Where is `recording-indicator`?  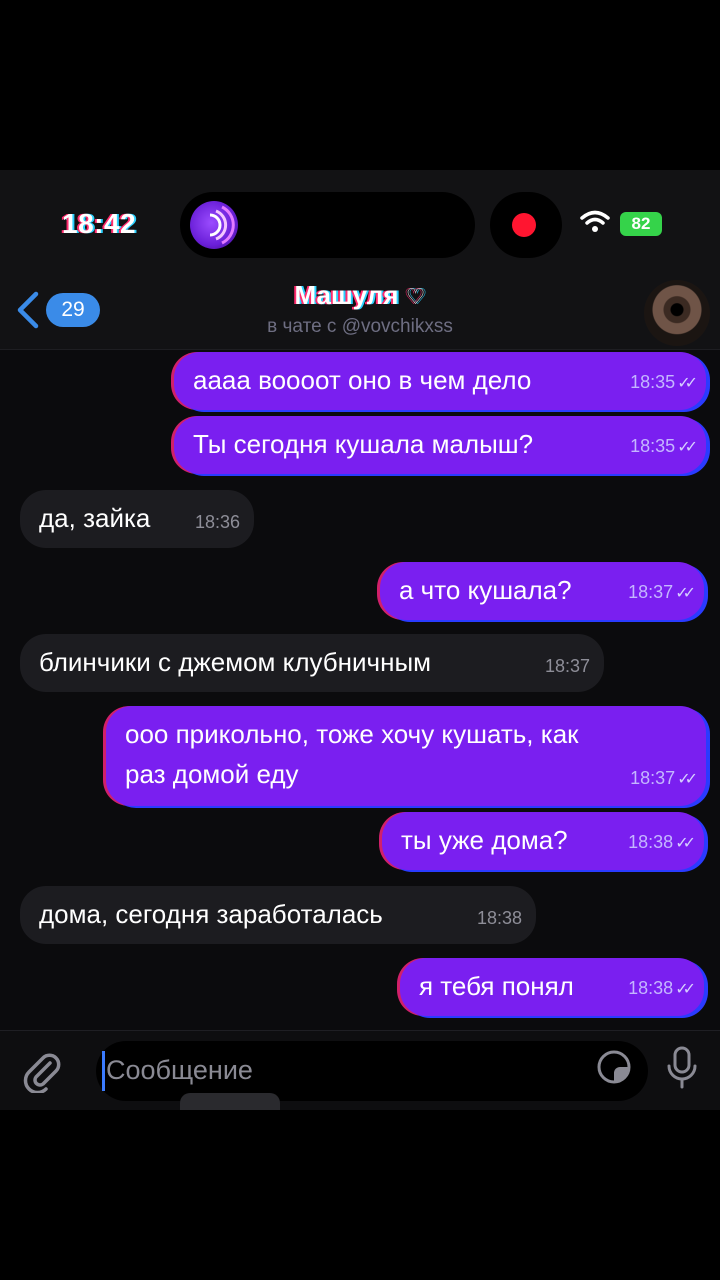
recording-indicator is located at coordinates (526, 225).